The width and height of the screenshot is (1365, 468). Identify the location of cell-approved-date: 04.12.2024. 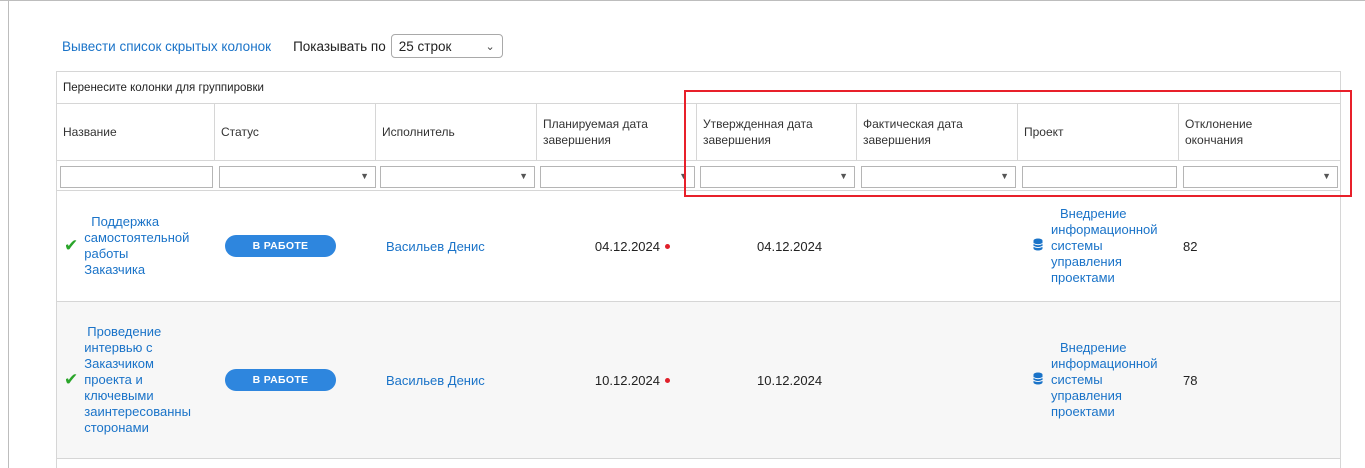
(817, 246).